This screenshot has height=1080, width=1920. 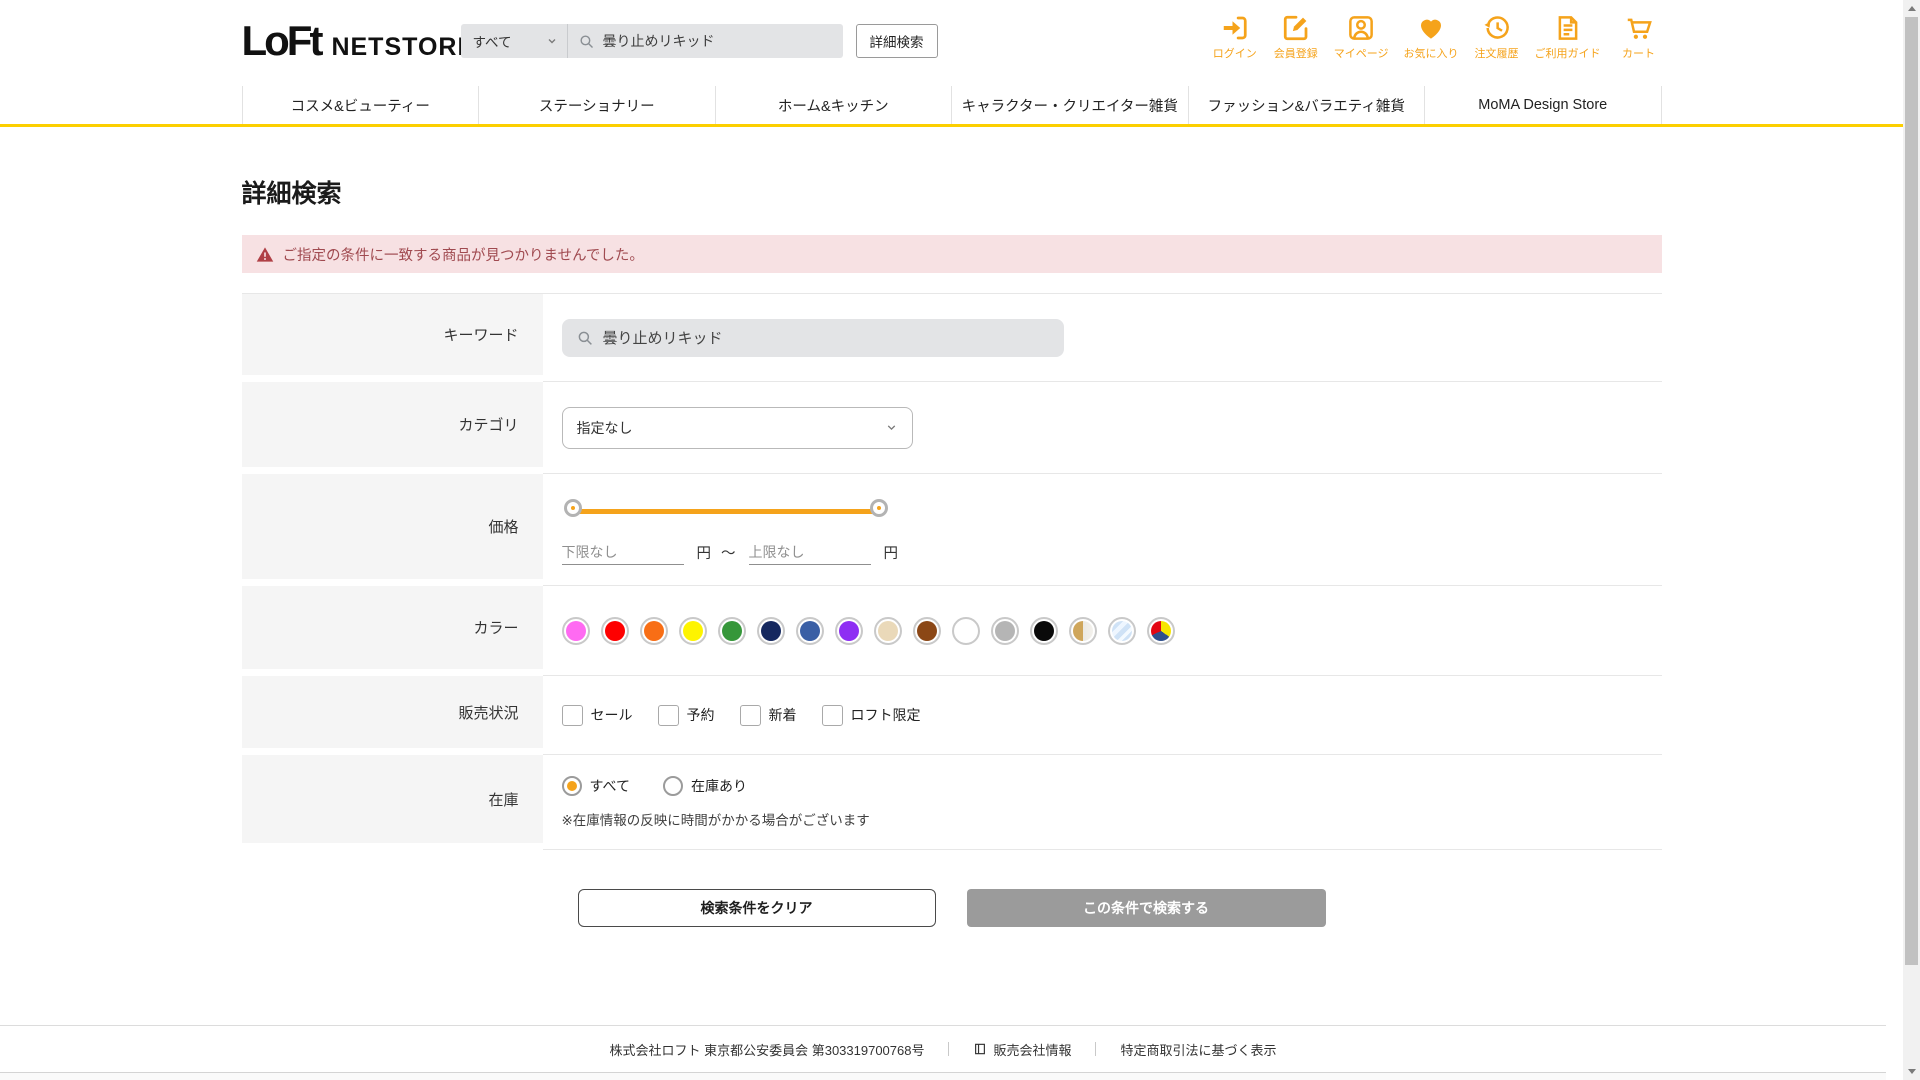 What do you see at coordinates (1295, 54) in the screenshot?
I see `register-label: 会員登録` at bounding box center [1295, 54].